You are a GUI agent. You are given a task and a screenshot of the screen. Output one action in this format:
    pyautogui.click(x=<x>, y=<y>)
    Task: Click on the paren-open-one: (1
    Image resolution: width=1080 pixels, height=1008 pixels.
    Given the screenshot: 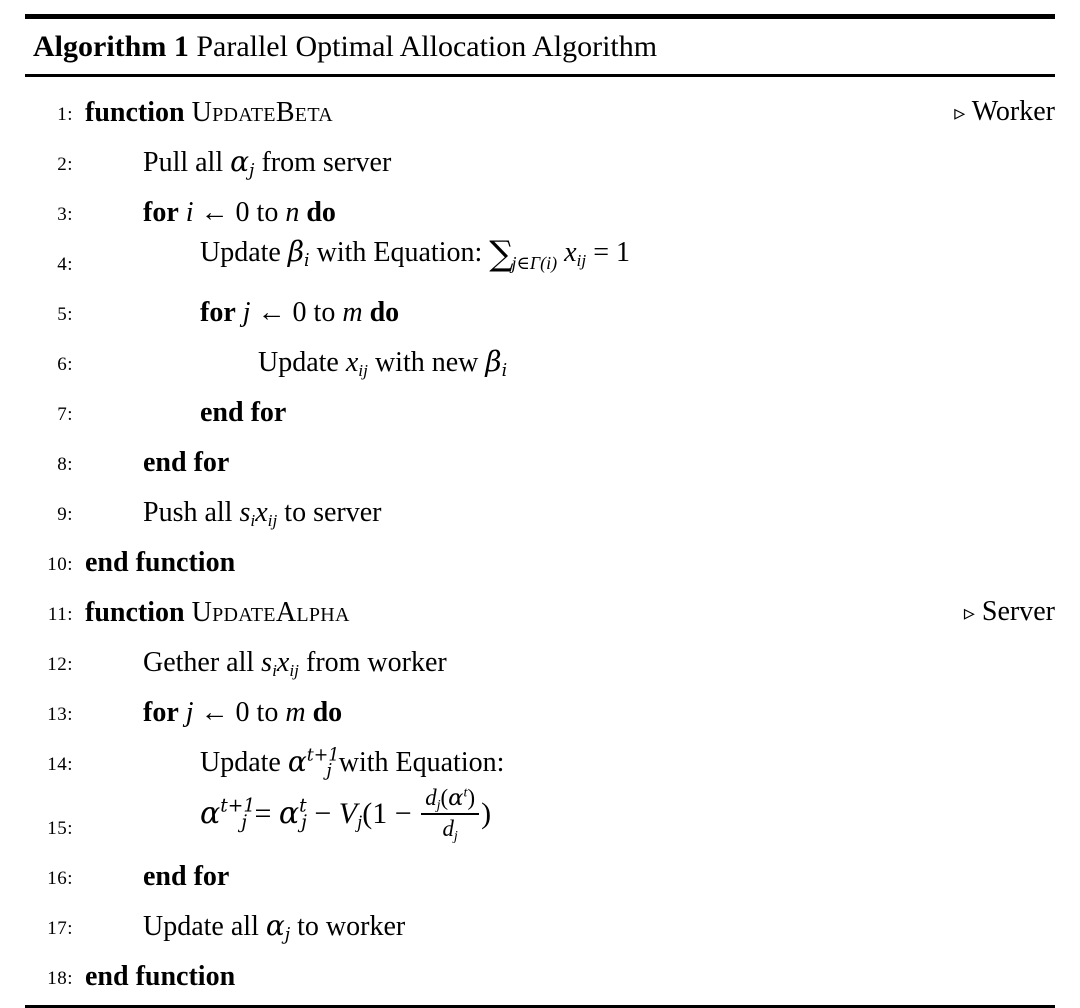 What is the action you would take?
    pyautogui.click(x=375, y=813)
    